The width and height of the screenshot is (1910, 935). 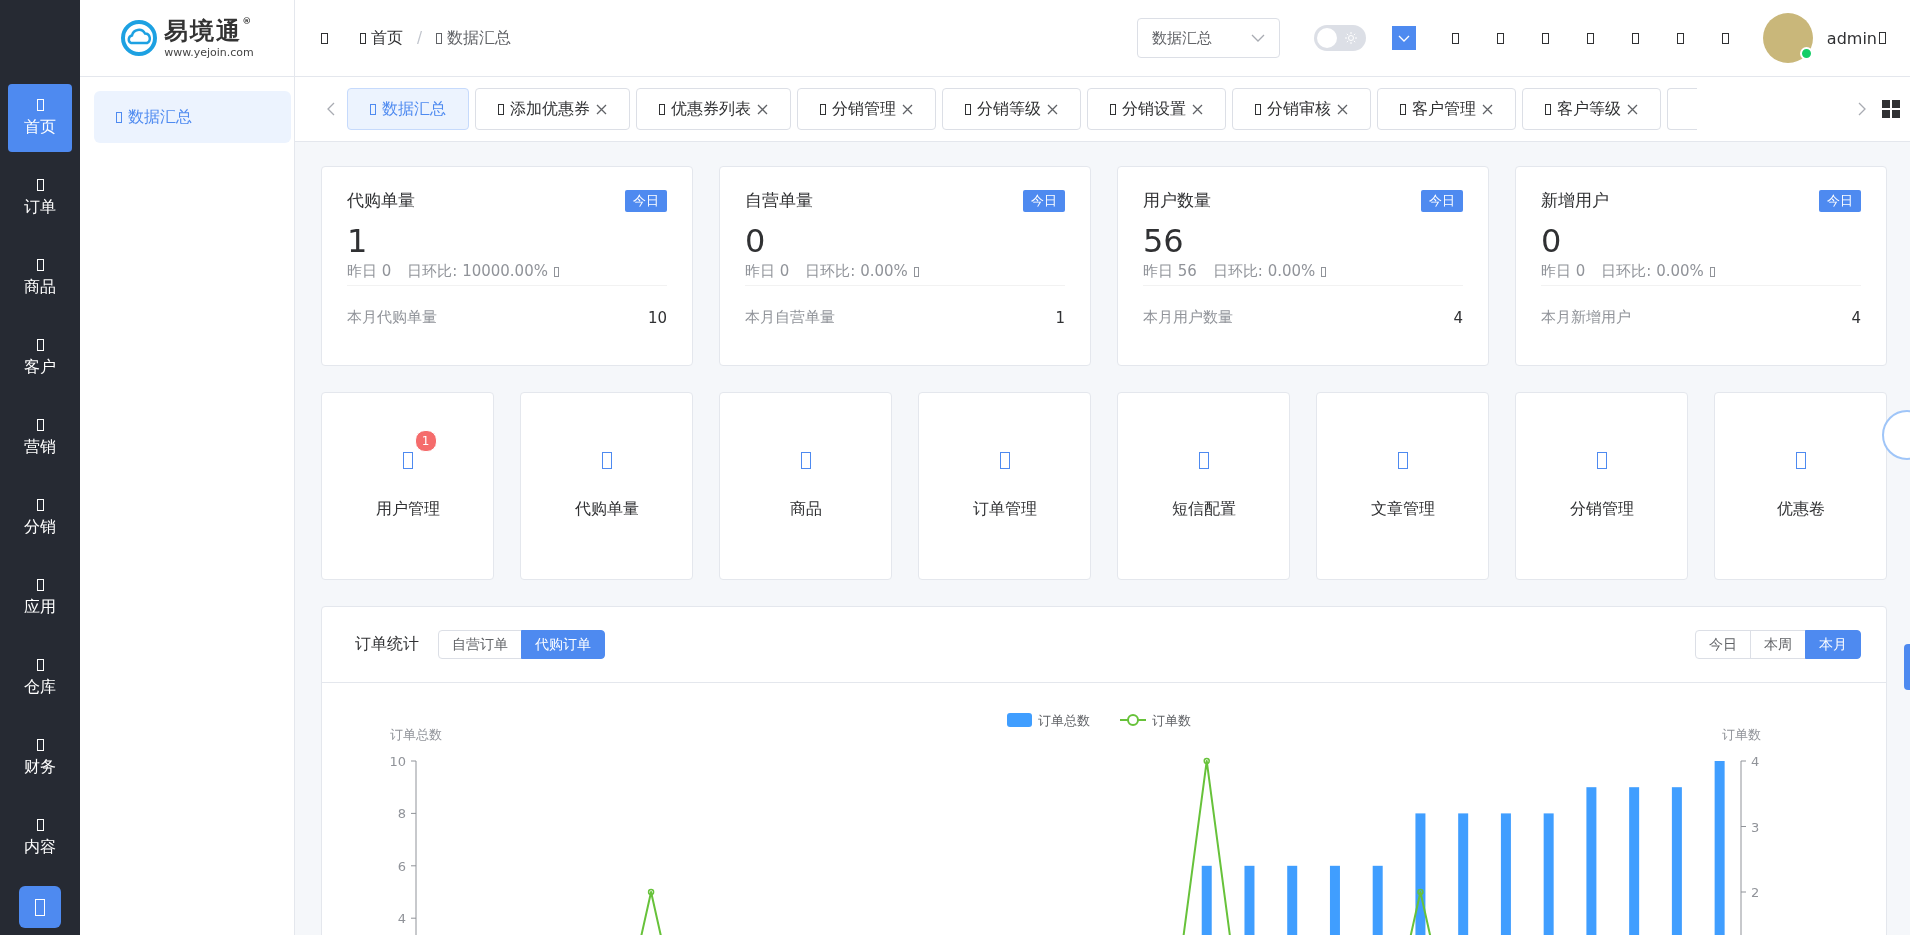 I want to click on dropdown-button, so click(x=1403, y=38).